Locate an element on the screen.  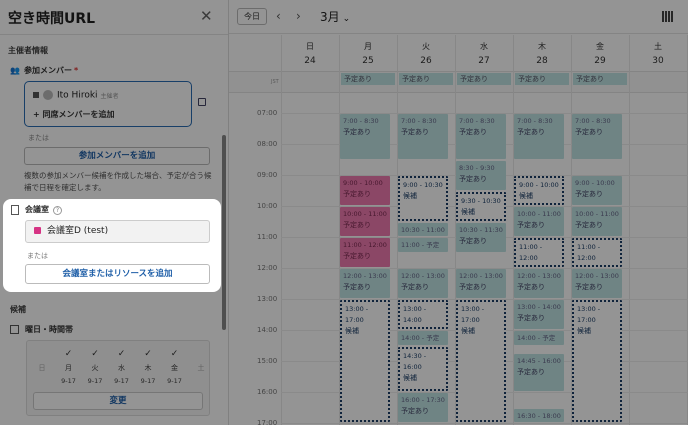
weekday-6: 土 is located at coordinates (201, 368).